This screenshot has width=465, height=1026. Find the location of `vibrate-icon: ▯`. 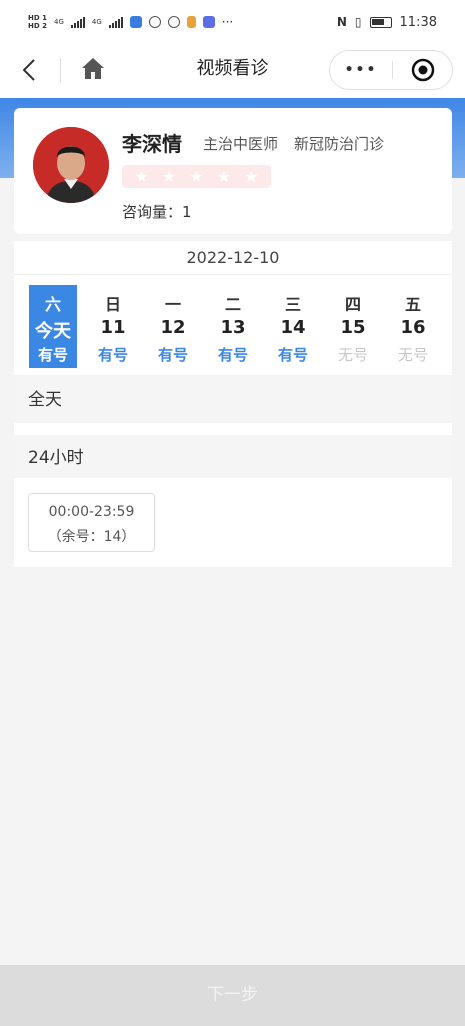

vibrate-icon: ▯ is located at coordinates (358, 22).